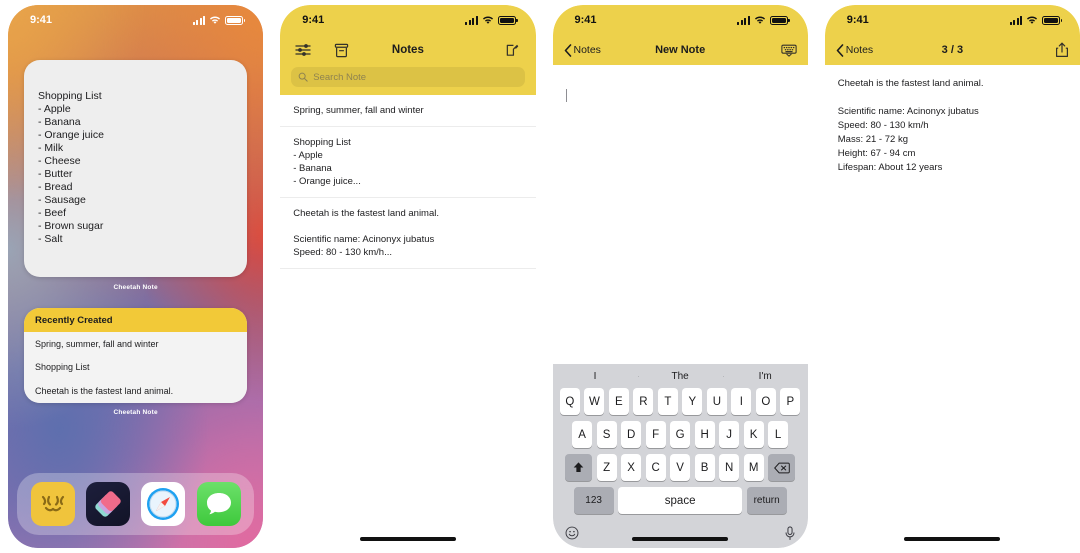 This screenshot has width=1080, height=553. I want to click on key-a: A, so click(582, 434).